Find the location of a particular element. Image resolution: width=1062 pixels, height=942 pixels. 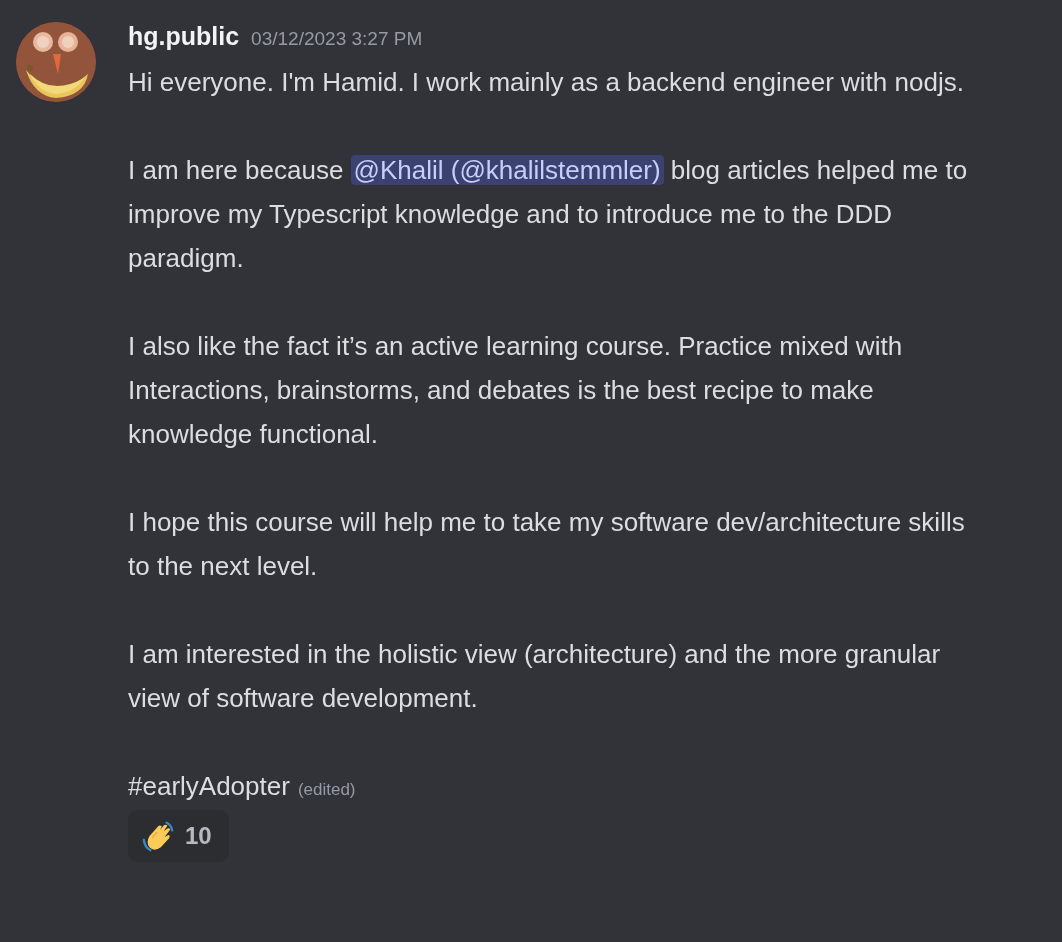

message-text: I hope this course will help me to take my software dev/architecture skills to the next level. is located at coordinates (547, 544).